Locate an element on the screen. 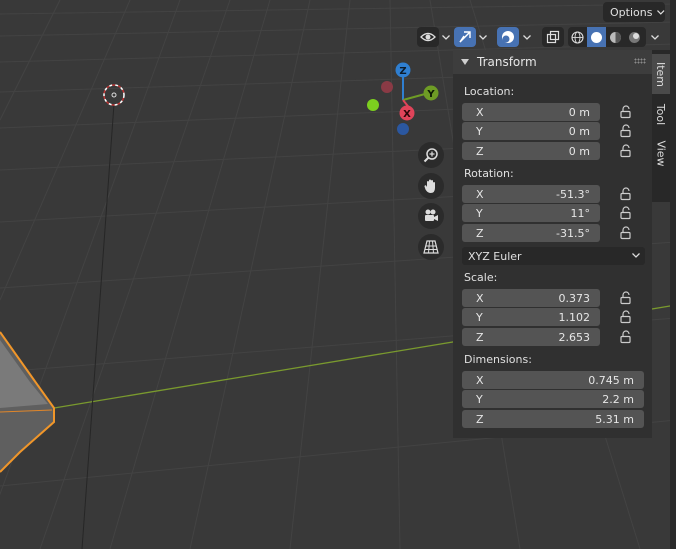 The width and height of the screenshot is (676, 549). shading-wireframe-icon is located at coordinates (577, 37).